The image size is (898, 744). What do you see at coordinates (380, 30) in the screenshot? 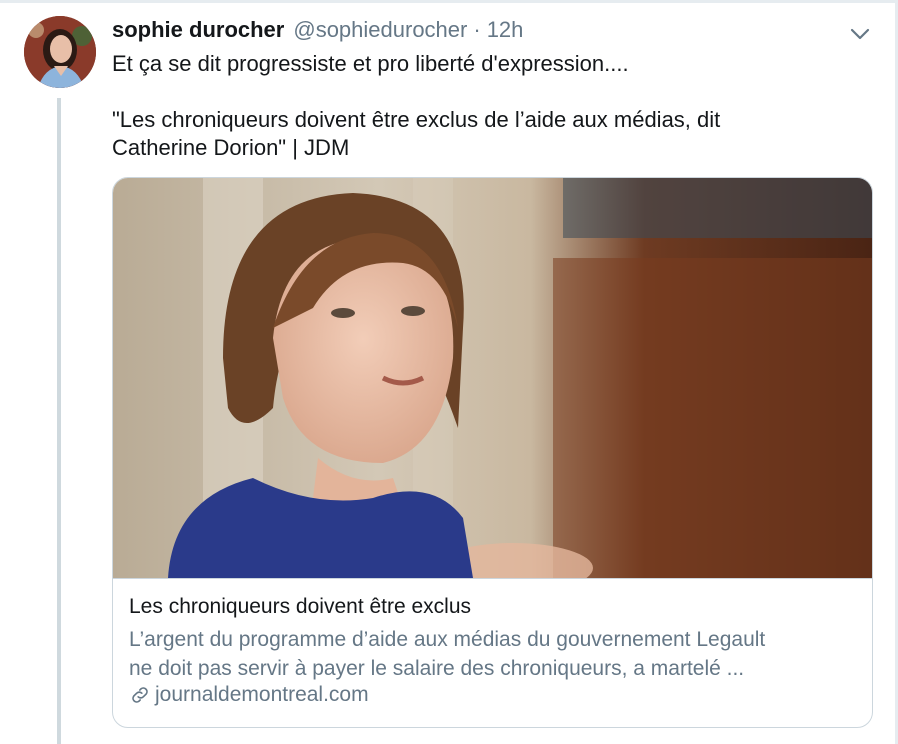
I see `author-handle: @sophiedurocher` at bounding box center [380, 30].